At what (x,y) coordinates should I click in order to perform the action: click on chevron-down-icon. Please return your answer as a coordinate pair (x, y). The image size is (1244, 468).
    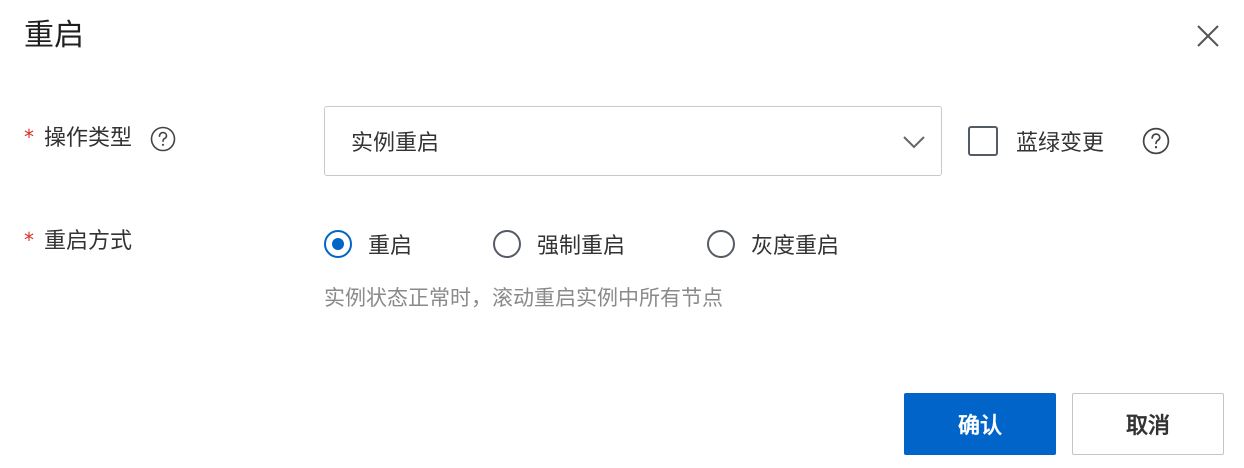
    Looking at the image, I should click on (914, 142).